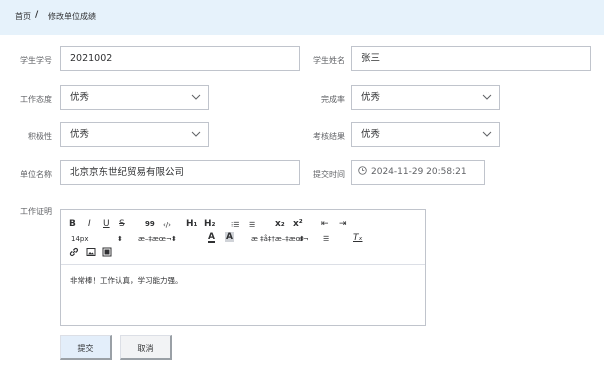 The width and height of the screenshot is (604, 365). What do you see at coordinates (471, 58) in the screenshot?
I see `student-name-input: 张三` at bounding box center [471, 58].